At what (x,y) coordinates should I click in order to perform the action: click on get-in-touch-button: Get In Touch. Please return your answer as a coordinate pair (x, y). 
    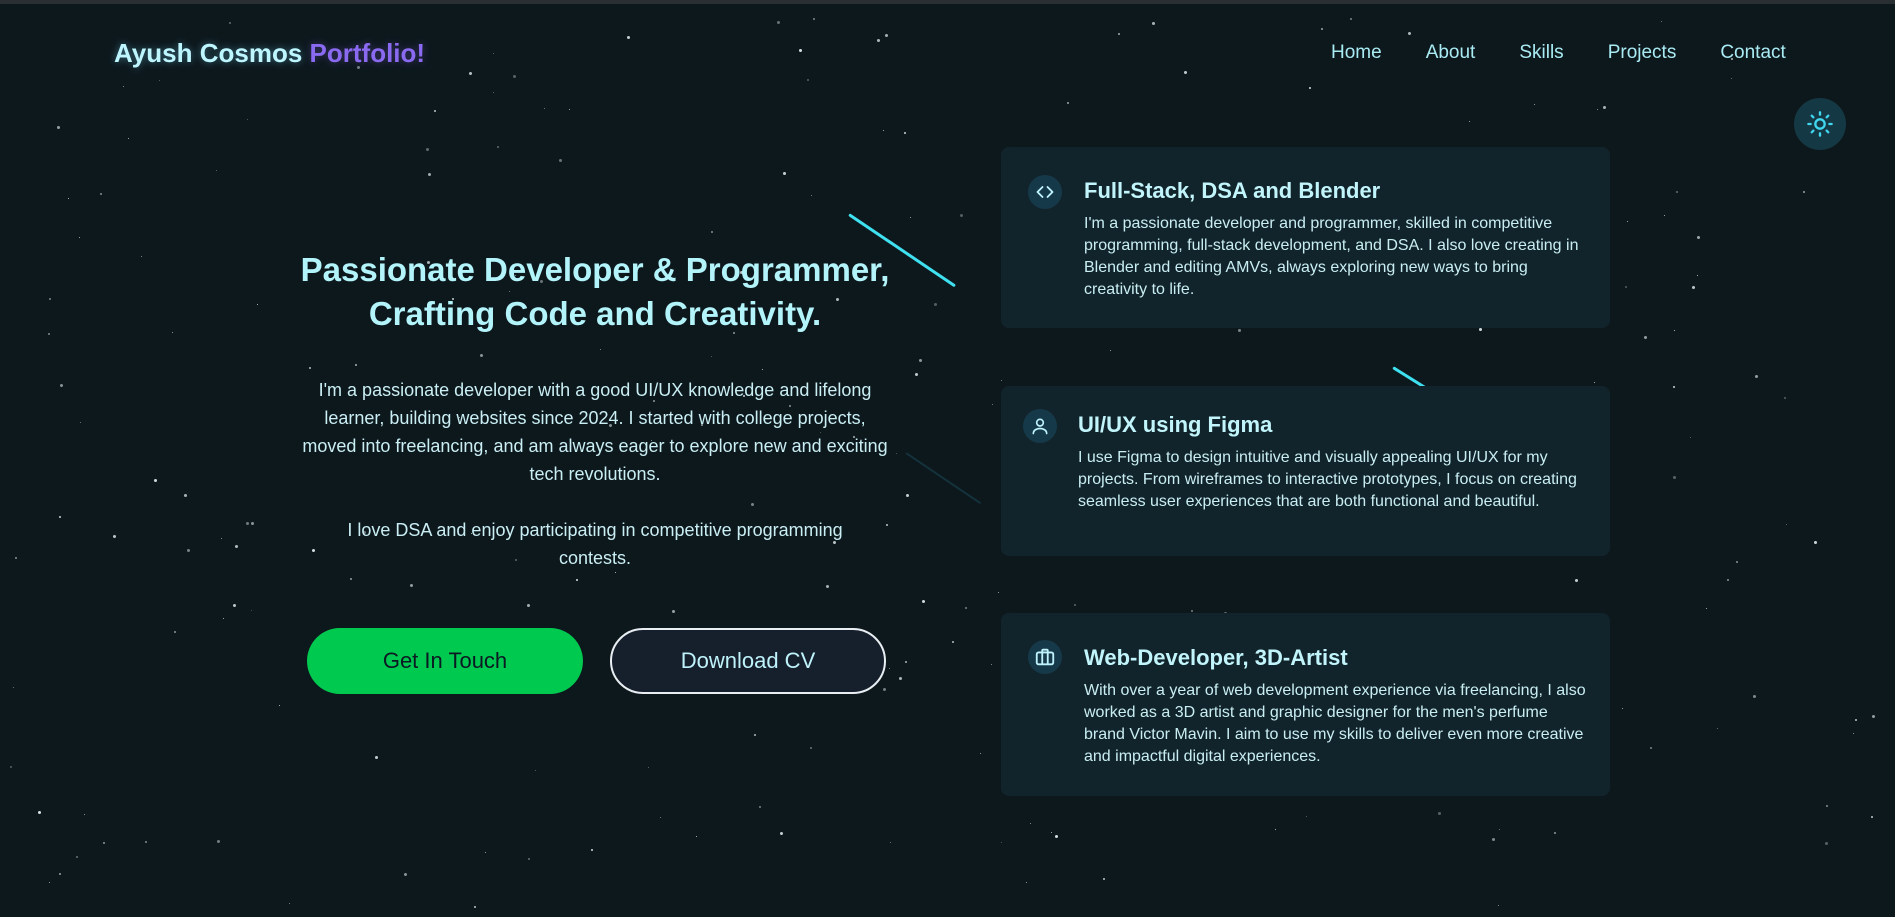
    Looking at the image, I should click on (445, 661).